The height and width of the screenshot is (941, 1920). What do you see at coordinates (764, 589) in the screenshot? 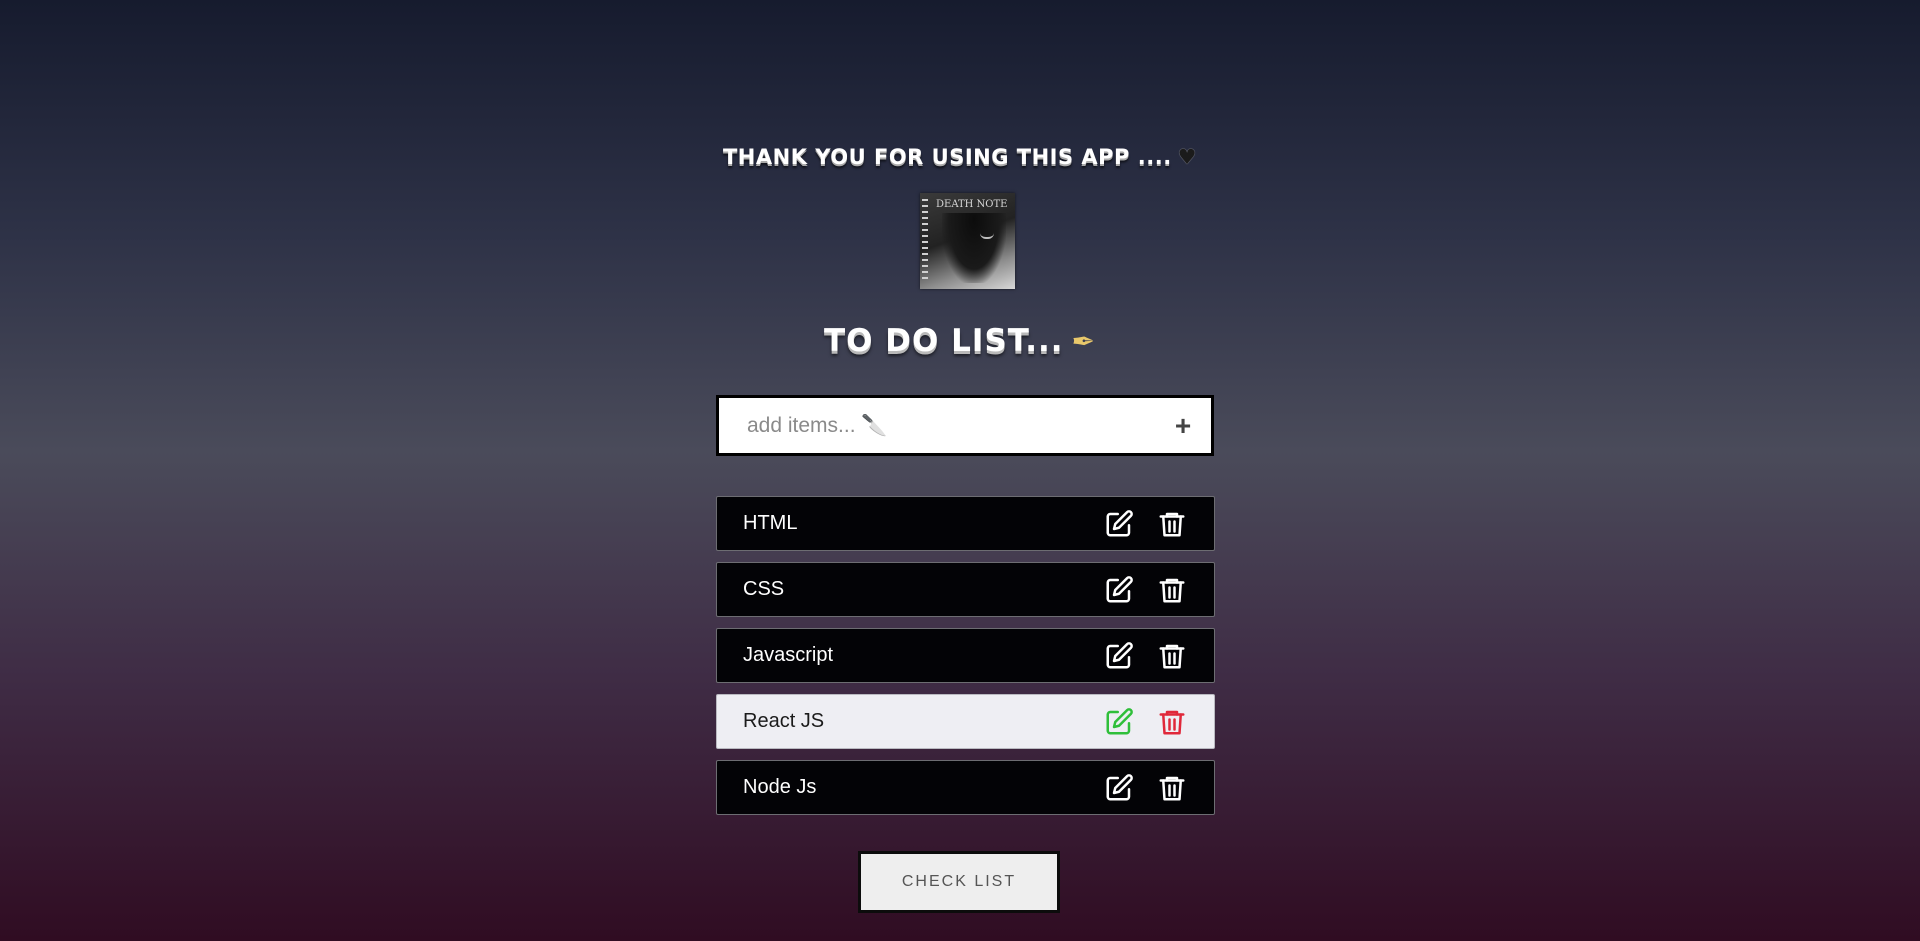
I see `todo-item-label: CSS` at bounding box center [764, 589].